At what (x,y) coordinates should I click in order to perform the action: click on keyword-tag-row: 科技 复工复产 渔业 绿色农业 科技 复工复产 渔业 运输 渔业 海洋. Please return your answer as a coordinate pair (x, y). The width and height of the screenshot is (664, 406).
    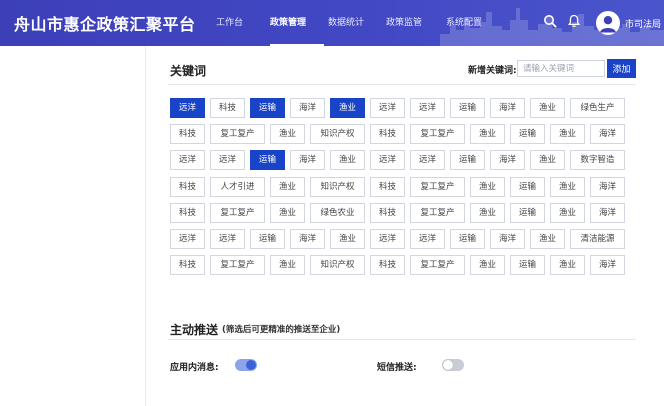
    Looking at the image, I should click on (402, 212).